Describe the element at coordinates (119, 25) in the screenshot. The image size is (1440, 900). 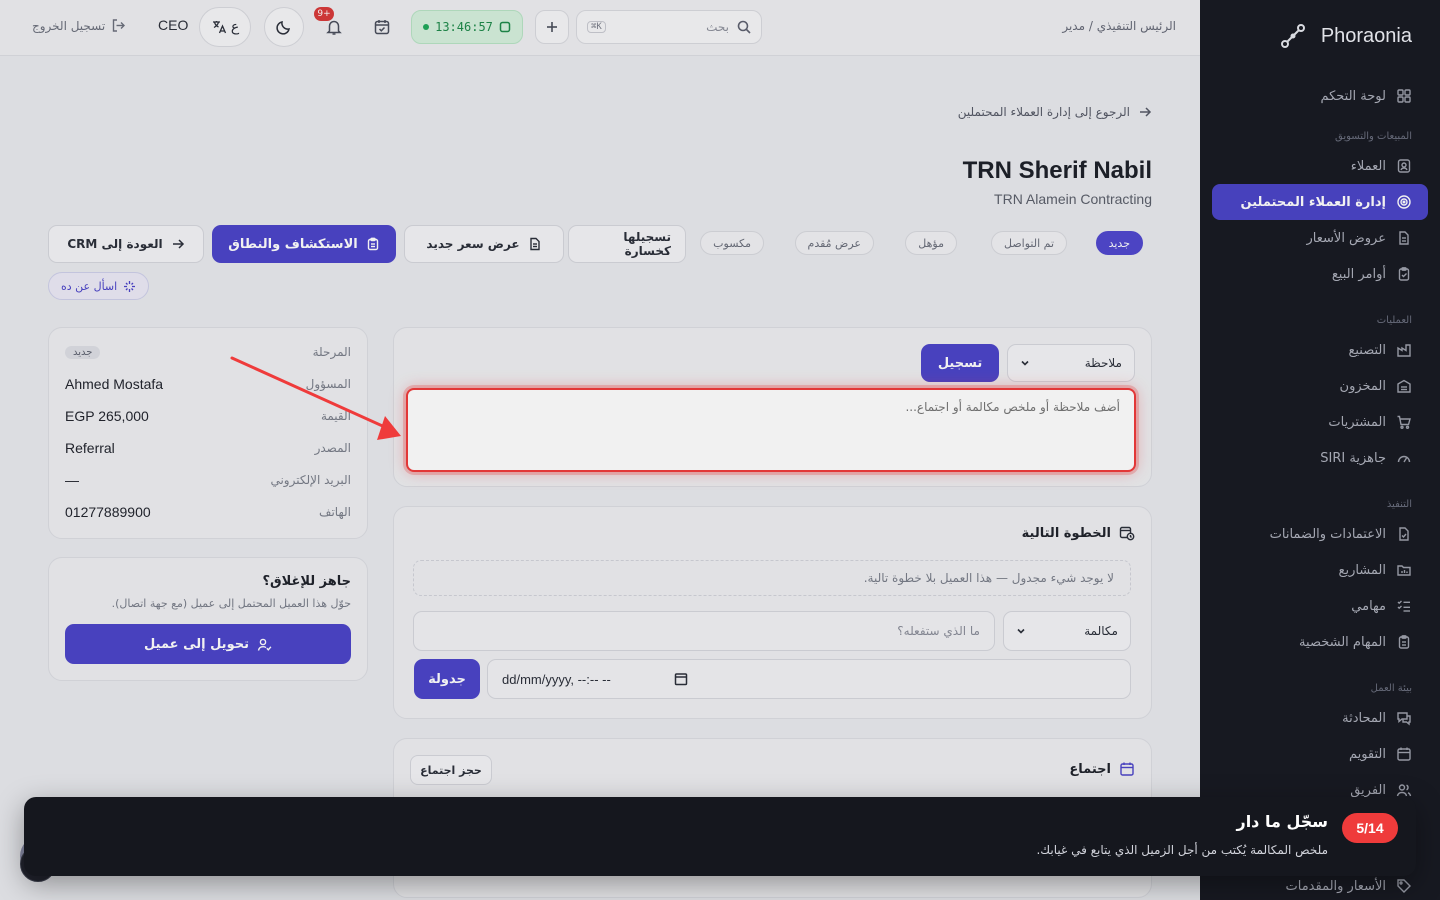
I see `logout-icon` at that location.